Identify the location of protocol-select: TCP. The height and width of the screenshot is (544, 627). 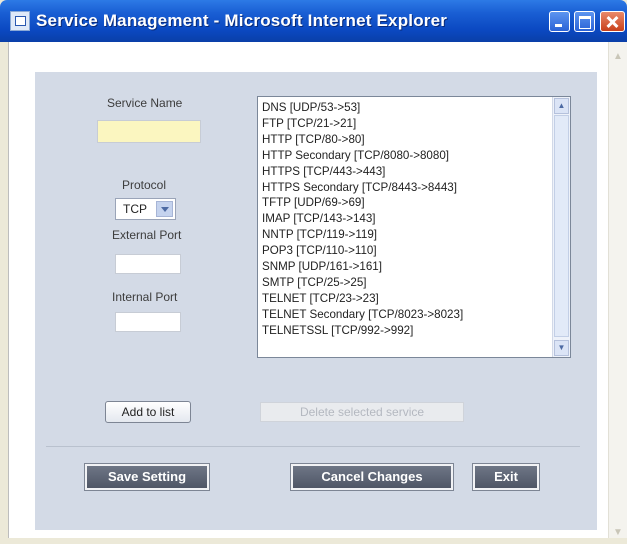
(145, 209).